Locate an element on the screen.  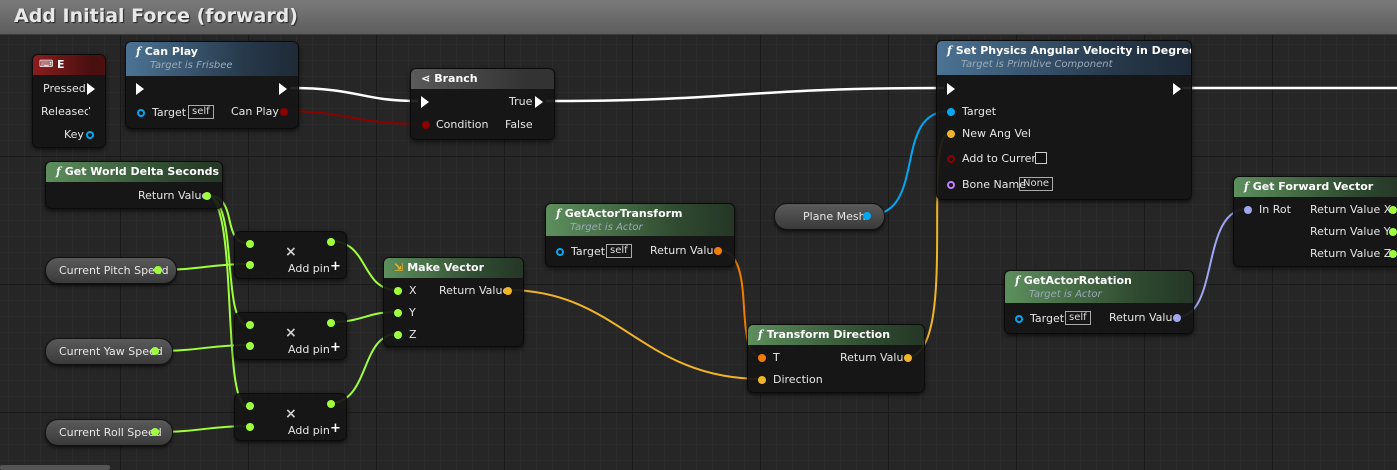
new-ang-vel-pin is located at coordinates (951, 134).